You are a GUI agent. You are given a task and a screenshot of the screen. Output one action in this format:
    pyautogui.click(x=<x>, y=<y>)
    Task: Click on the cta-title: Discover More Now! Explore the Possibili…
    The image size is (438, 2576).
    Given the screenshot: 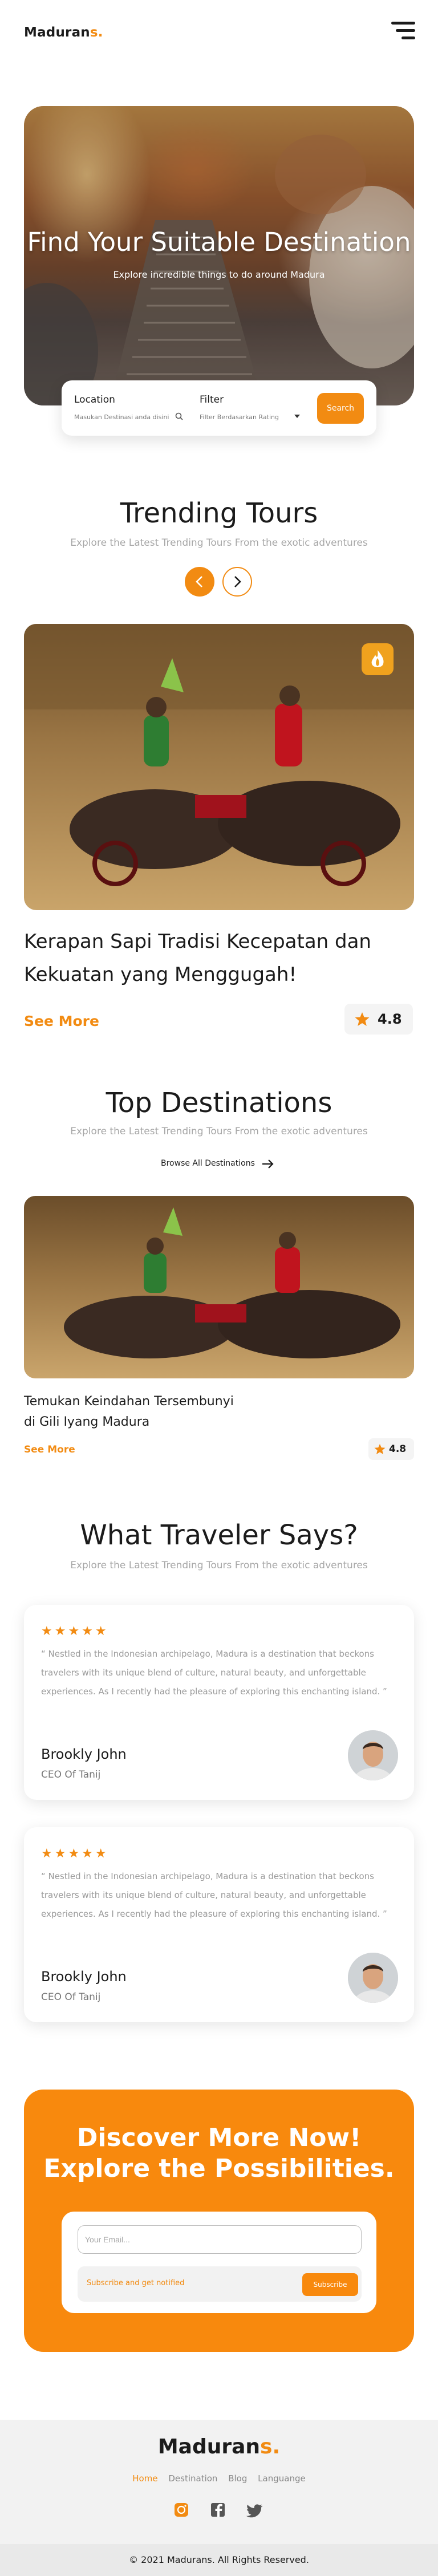 What is the action you would take?
    pyautogui.click(x=219, y=2153)
    